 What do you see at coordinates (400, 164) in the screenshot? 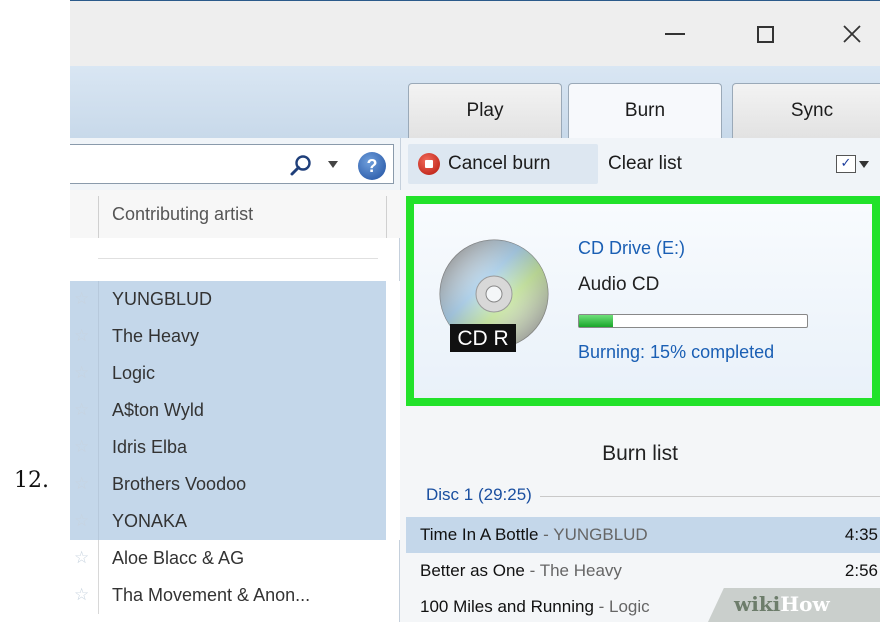
I see `pane-divider` at bounding box center [400, 164].